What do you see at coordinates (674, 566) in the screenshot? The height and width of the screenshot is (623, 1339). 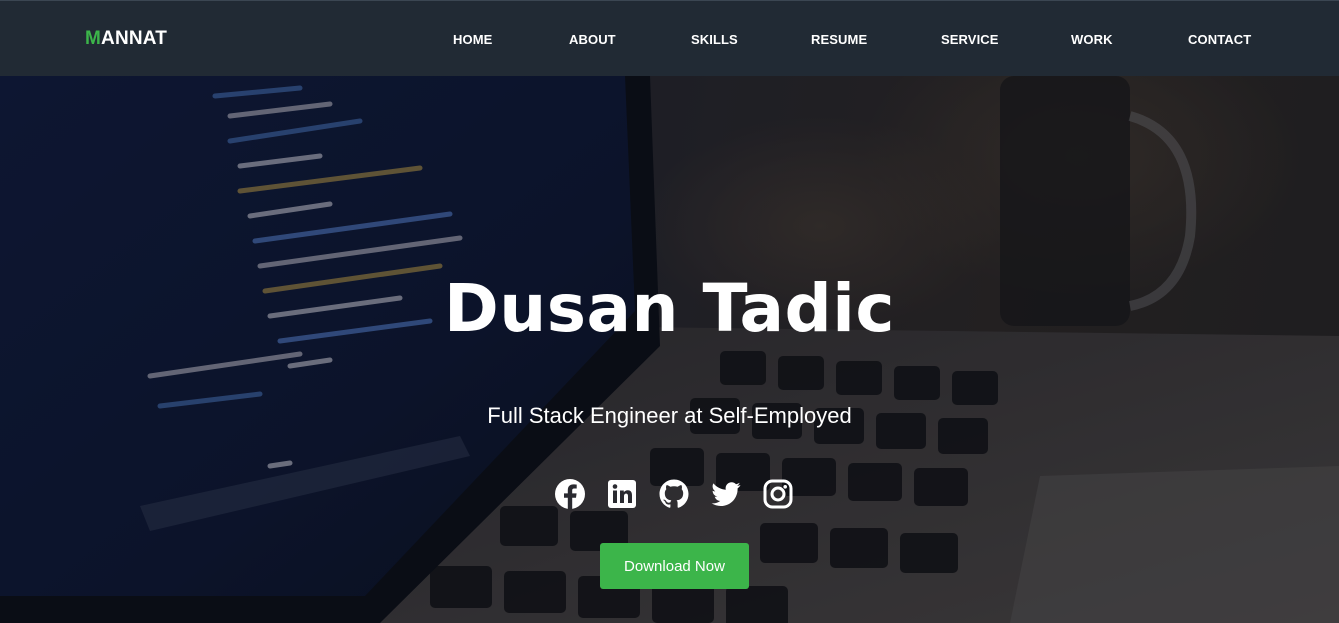 I see `download-button: Download Now` at bounding box center [674, 566].